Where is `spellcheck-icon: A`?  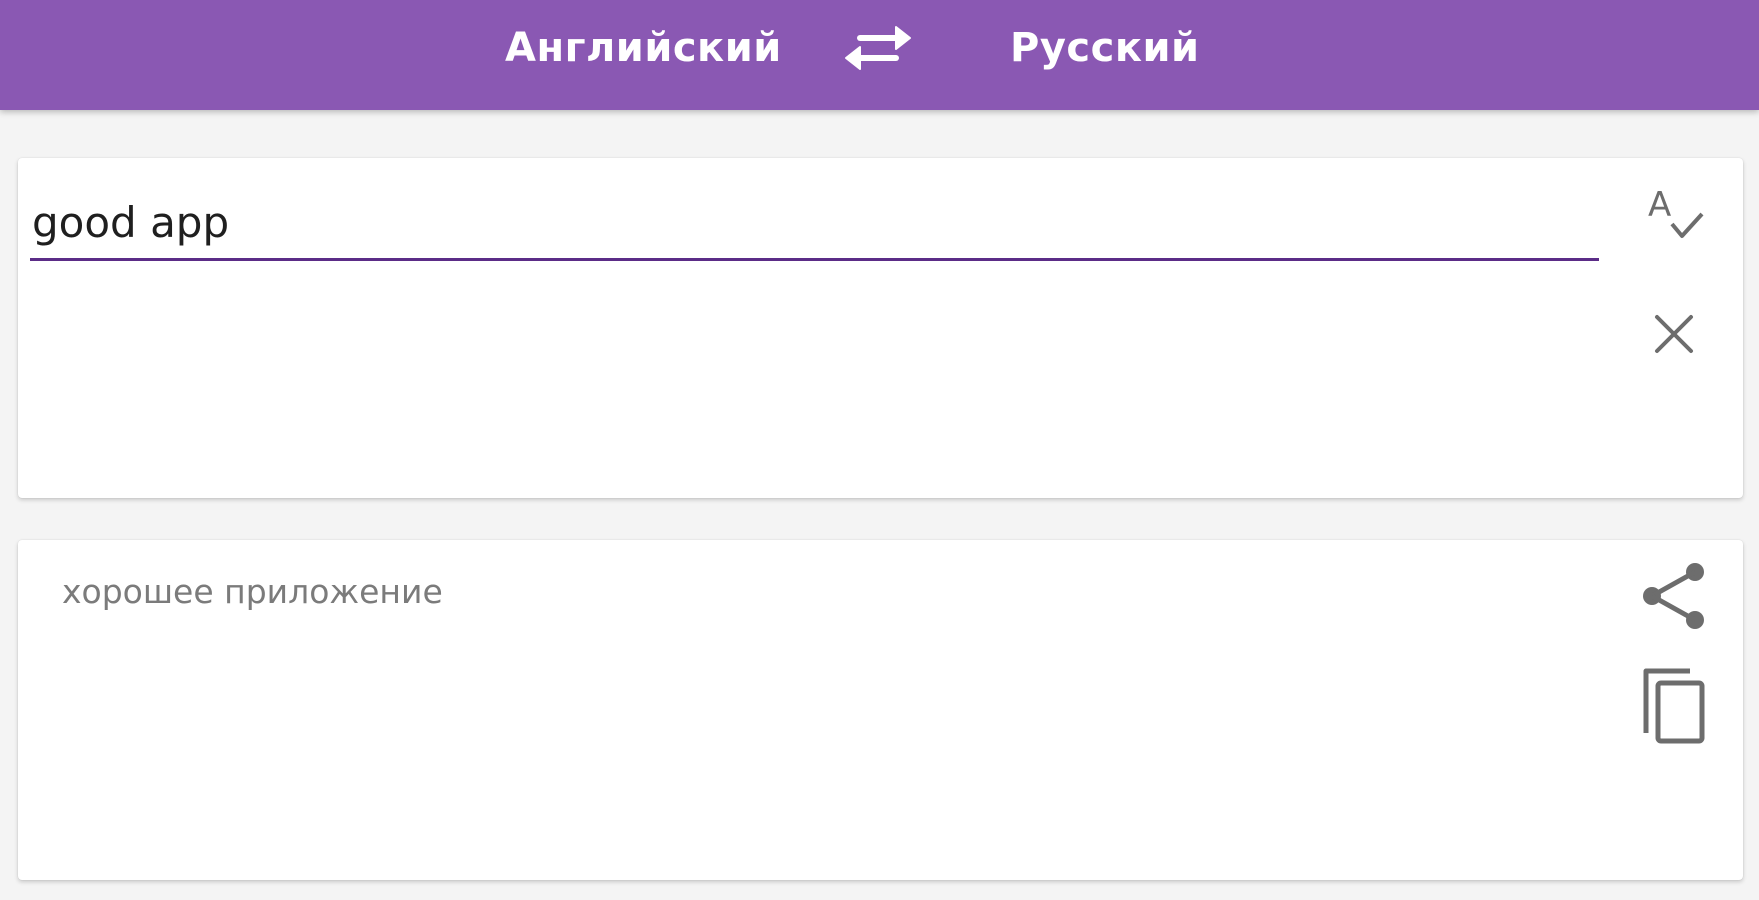 spellcheck-icon: A is located at coordinates (1676, 211).